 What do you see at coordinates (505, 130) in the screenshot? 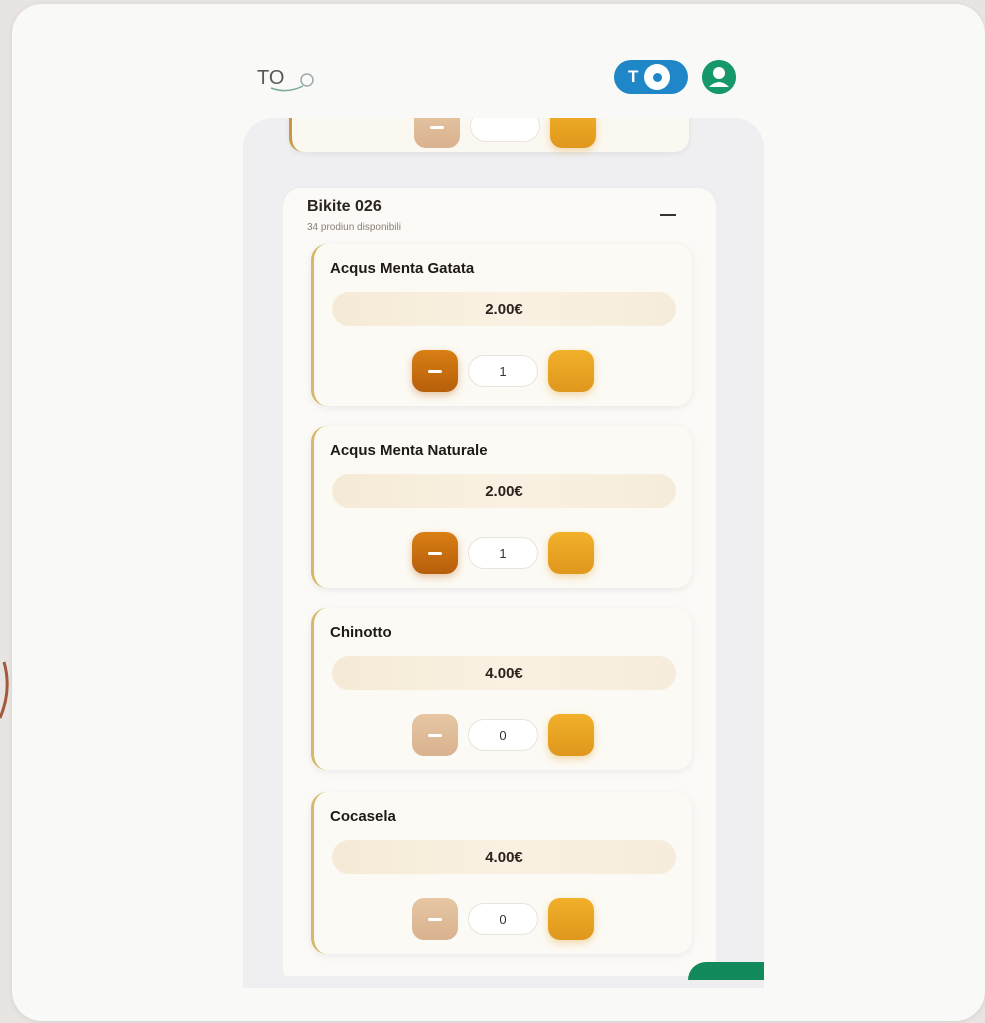
I see `quantity-value` at bounding box center [505, 130].